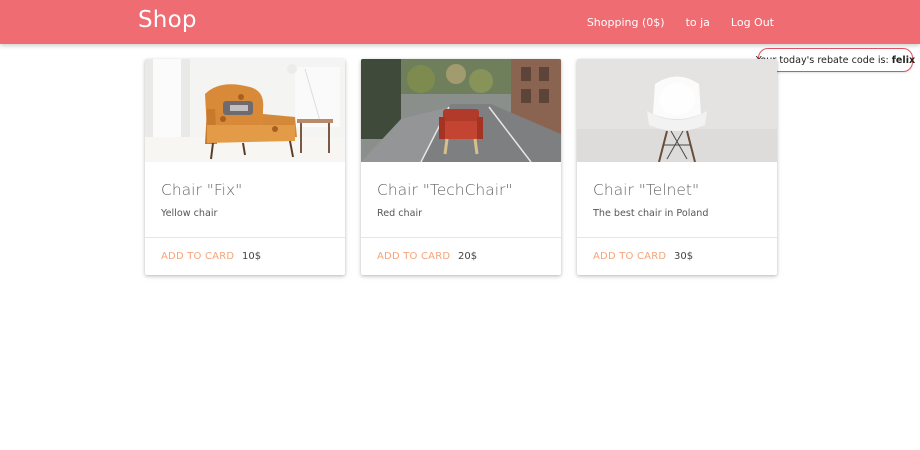  Describe the element at coordinates (460, 22) in the screenshot. I see `navbar: Shop Shopping (0$) to ja Log Out` at that location.